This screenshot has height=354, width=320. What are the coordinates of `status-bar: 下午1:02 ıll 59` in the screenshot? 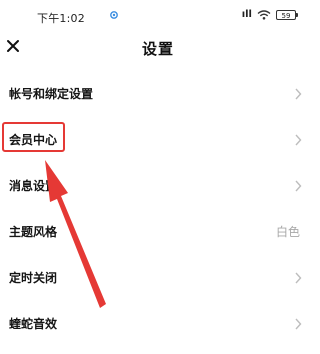 It's located at (158, 16).